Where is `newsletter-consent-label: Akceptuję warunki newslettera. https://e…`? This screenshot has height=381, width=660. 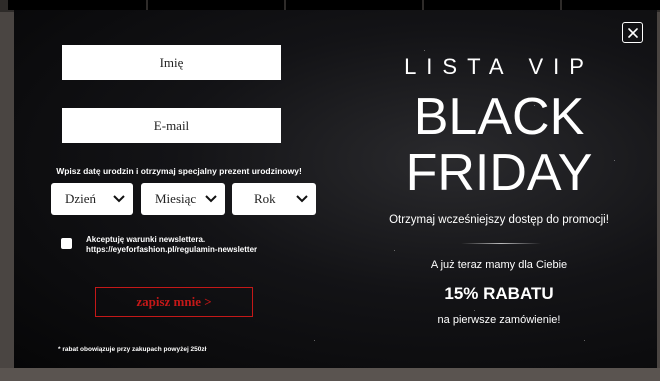
newsletter-consent-label: Akceptuję warunki newslettera. https://e… is located at coordinates (171, 245).